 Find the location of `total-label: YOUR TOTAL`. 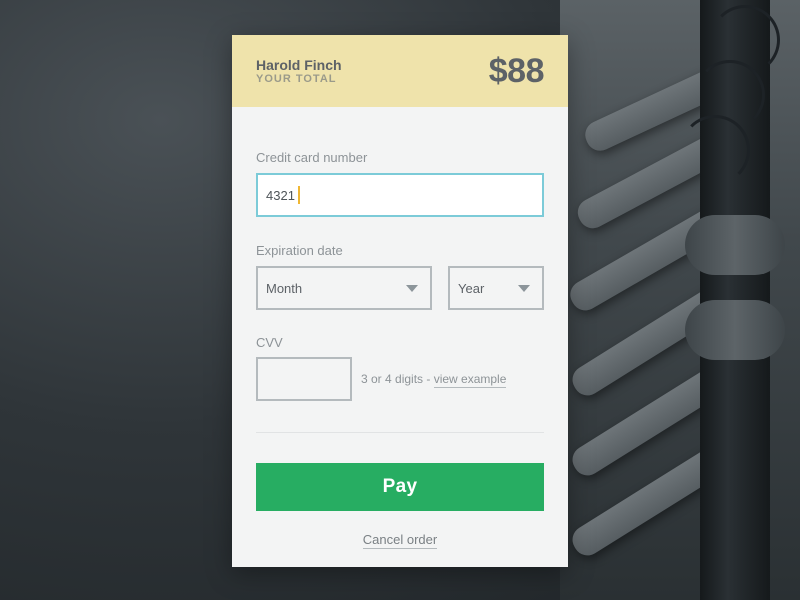

total-label: YOUR TOTAL is located at coordinates (296, 78).